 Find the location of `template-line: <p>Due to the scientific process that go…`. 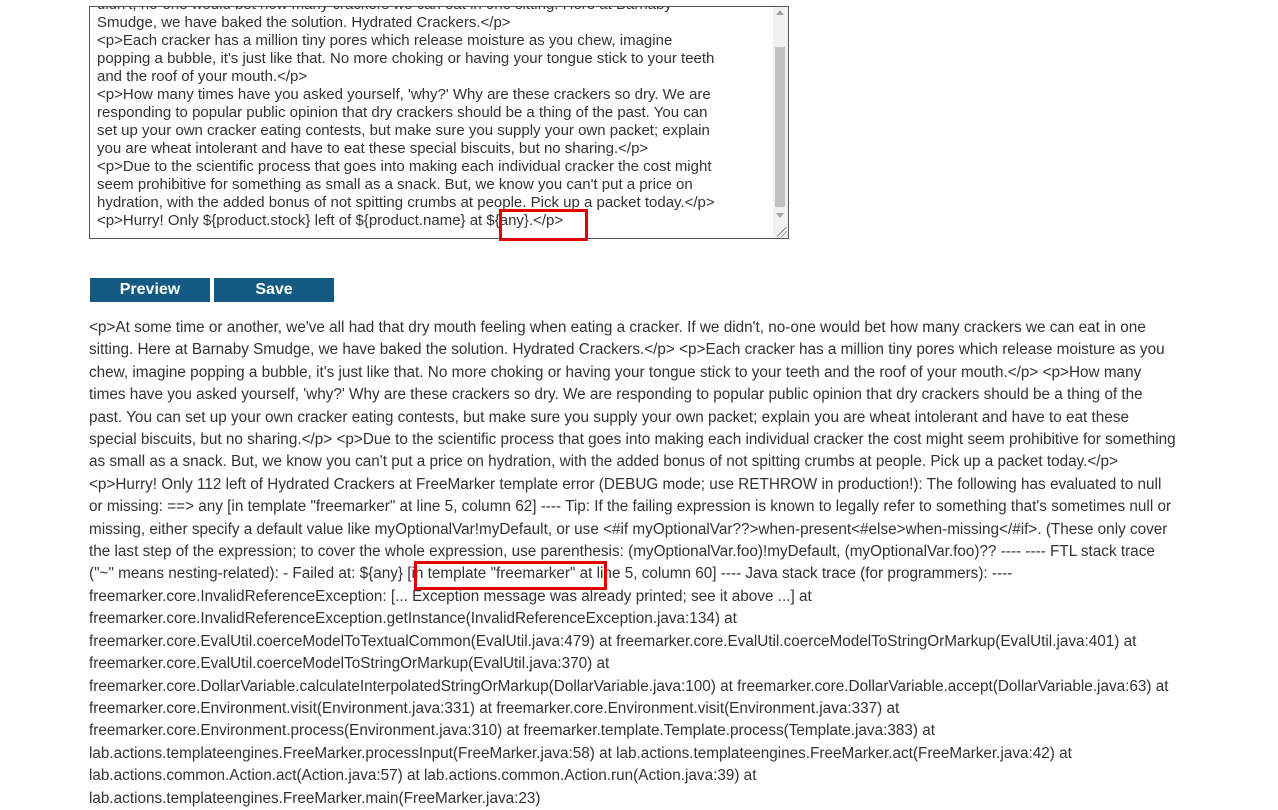

template-line: <p>Due to the scientific process that go… is located at coordinates (404, 166).